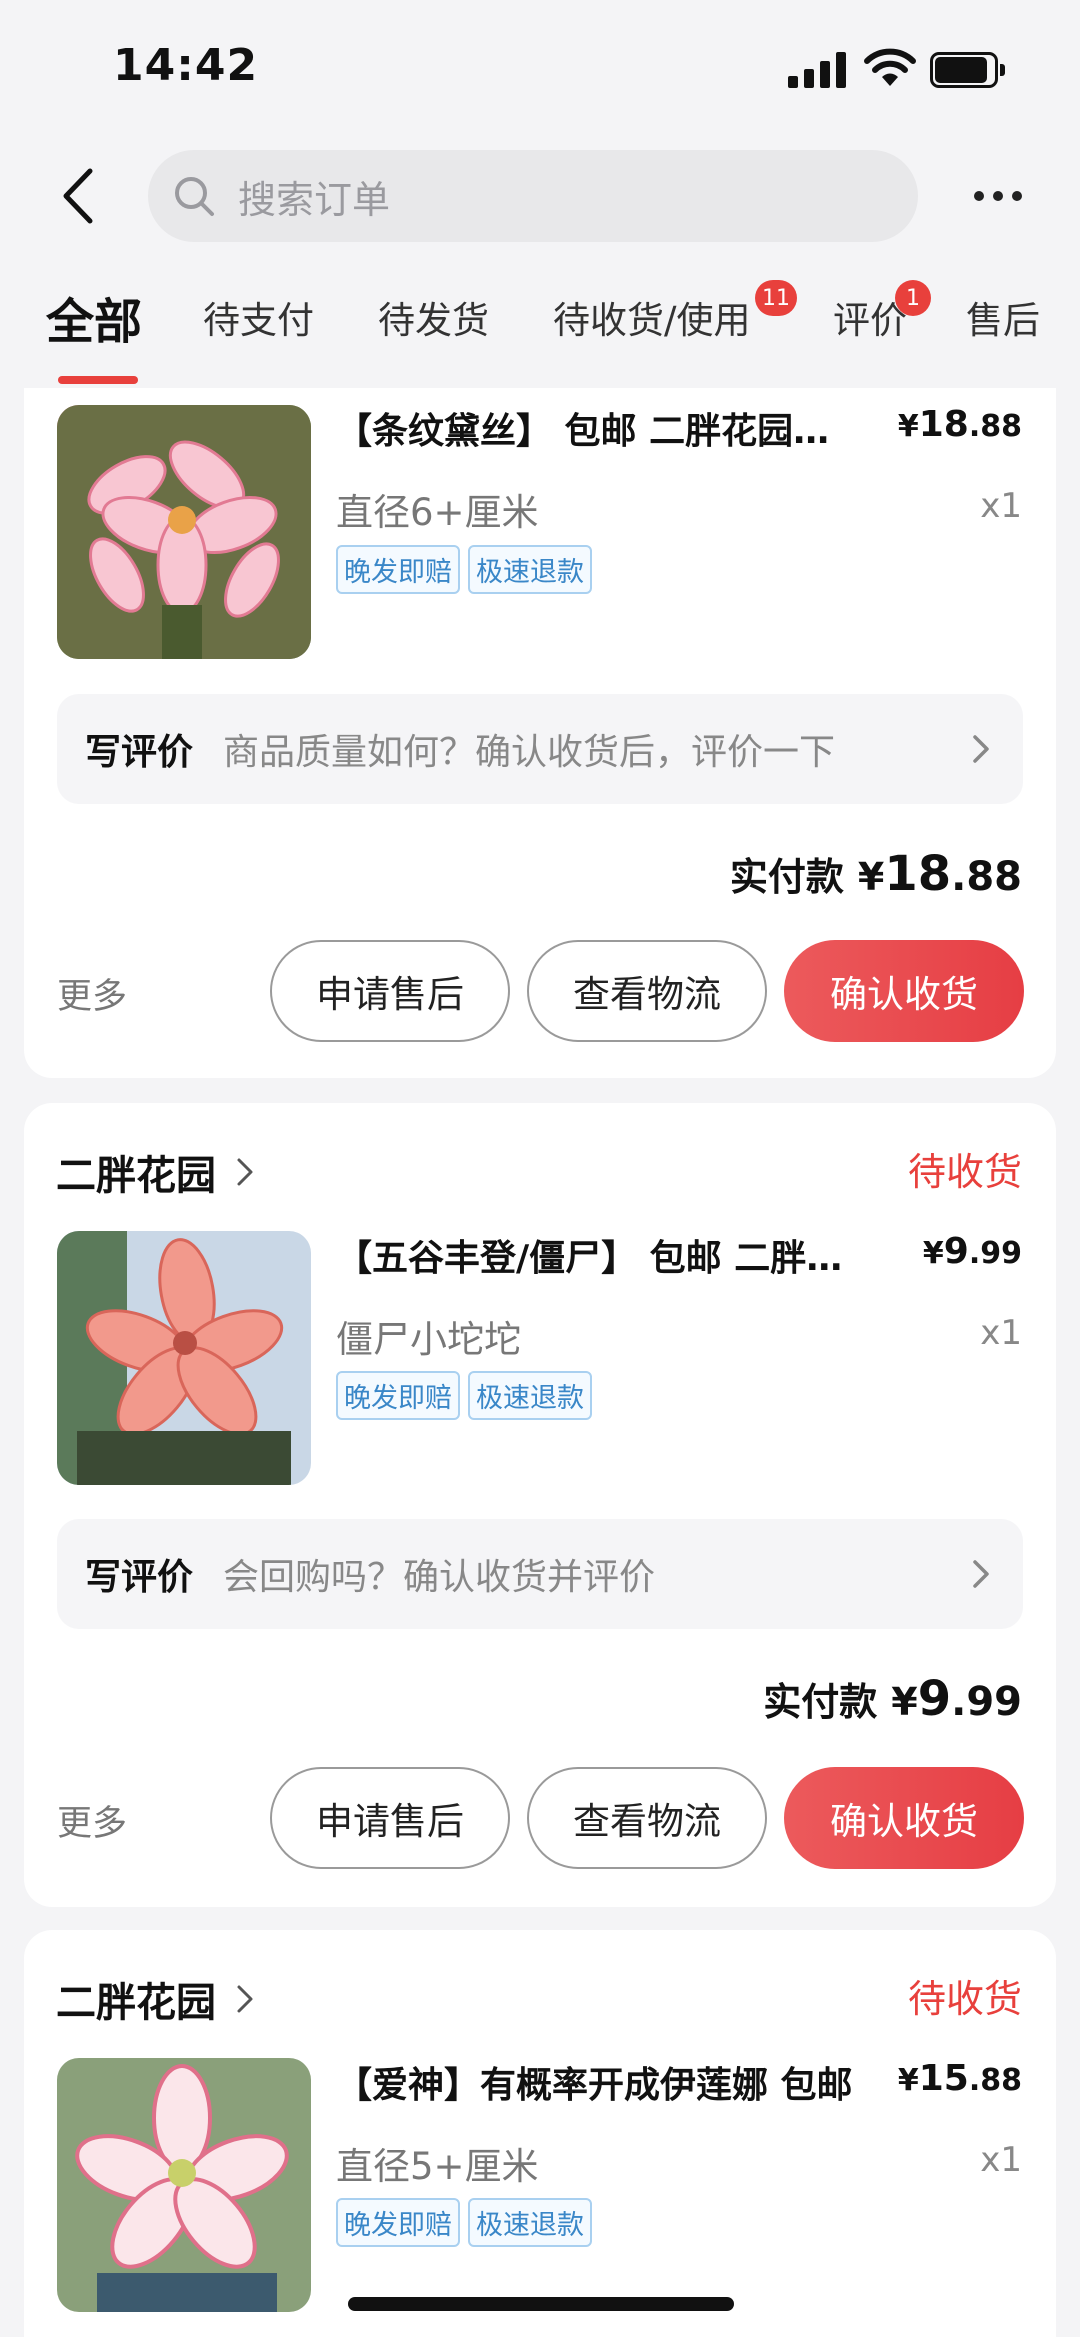 This screenshot has height=2337, width=1080. Describe the element at coordinates (533, 196) in the screenshot. I see `search-input: 搜索订单` at that location.